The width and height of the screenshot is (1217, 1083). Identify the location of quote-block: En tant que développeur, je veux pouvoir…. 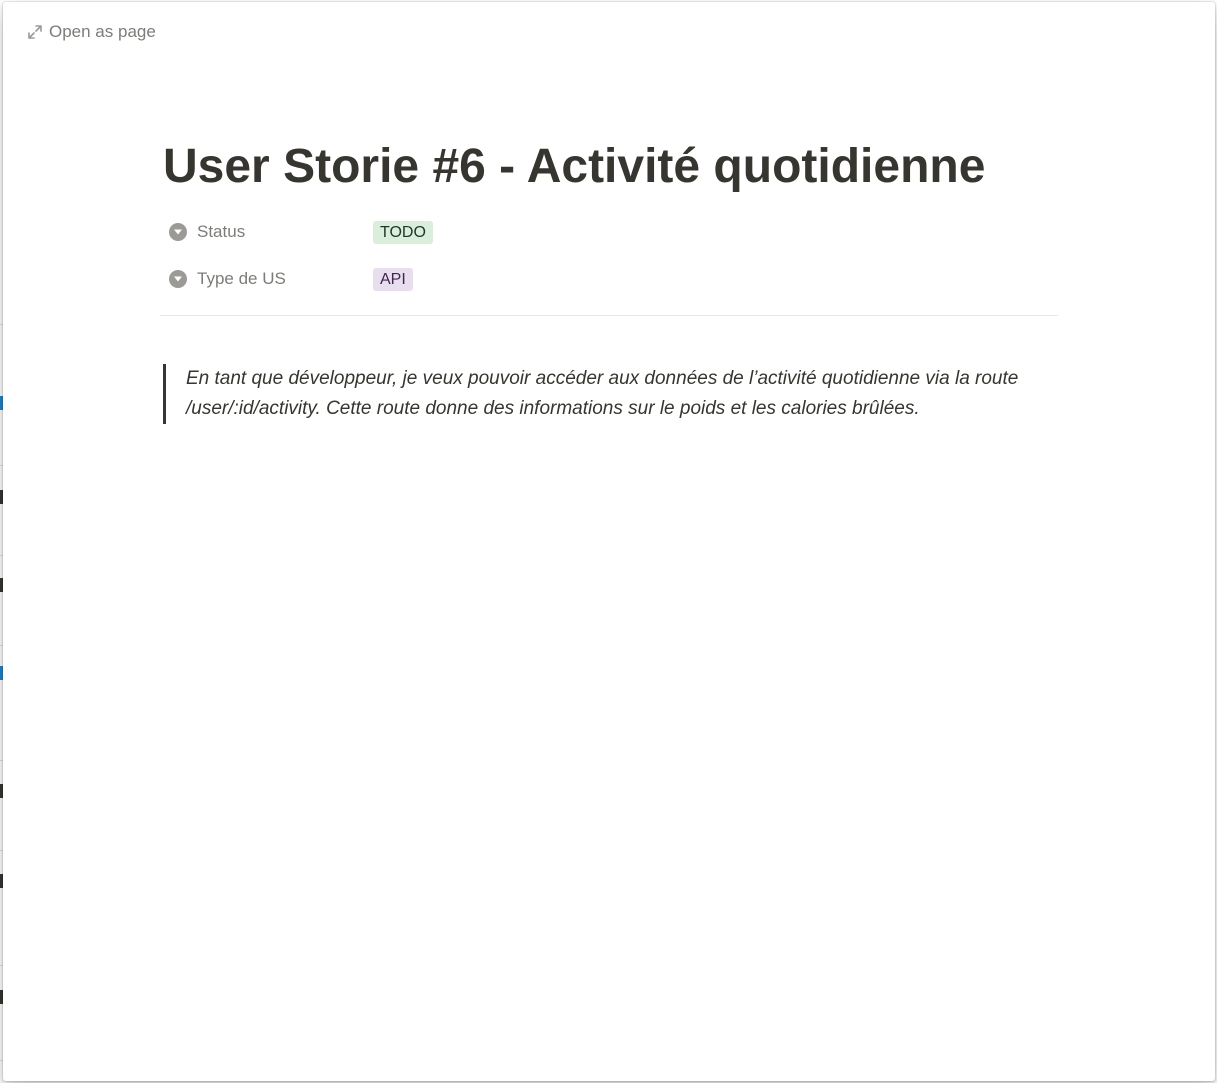
(614, 394).